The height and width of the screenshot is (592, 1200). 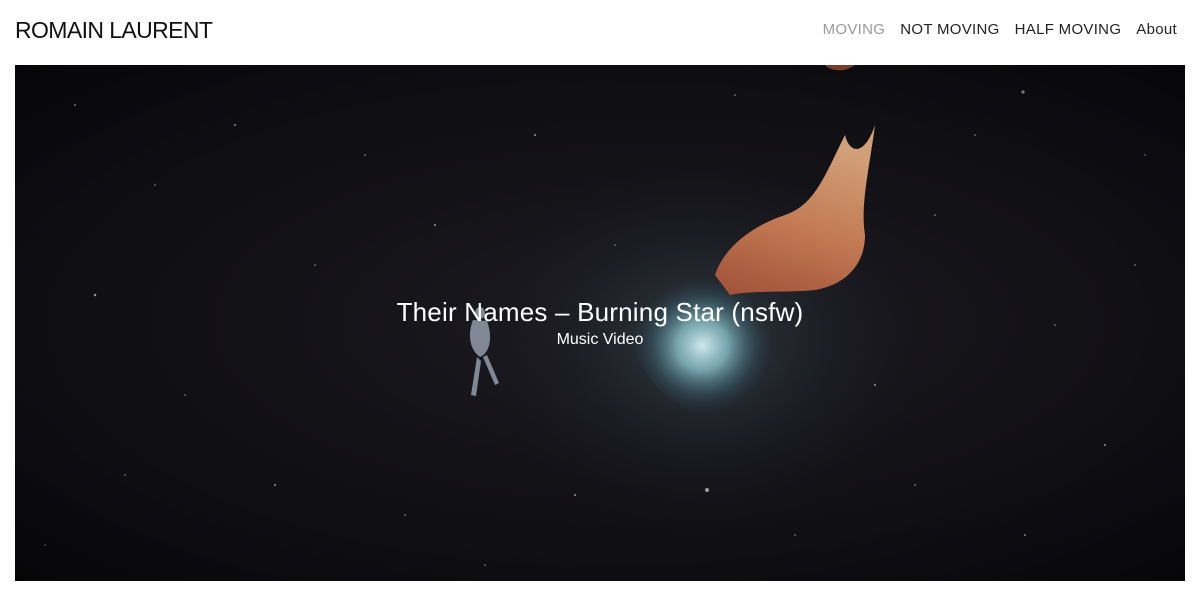 I want to click on main-nav: MOVING NOT MOVING HALF MOVING About, so click(x=1000, y=30).